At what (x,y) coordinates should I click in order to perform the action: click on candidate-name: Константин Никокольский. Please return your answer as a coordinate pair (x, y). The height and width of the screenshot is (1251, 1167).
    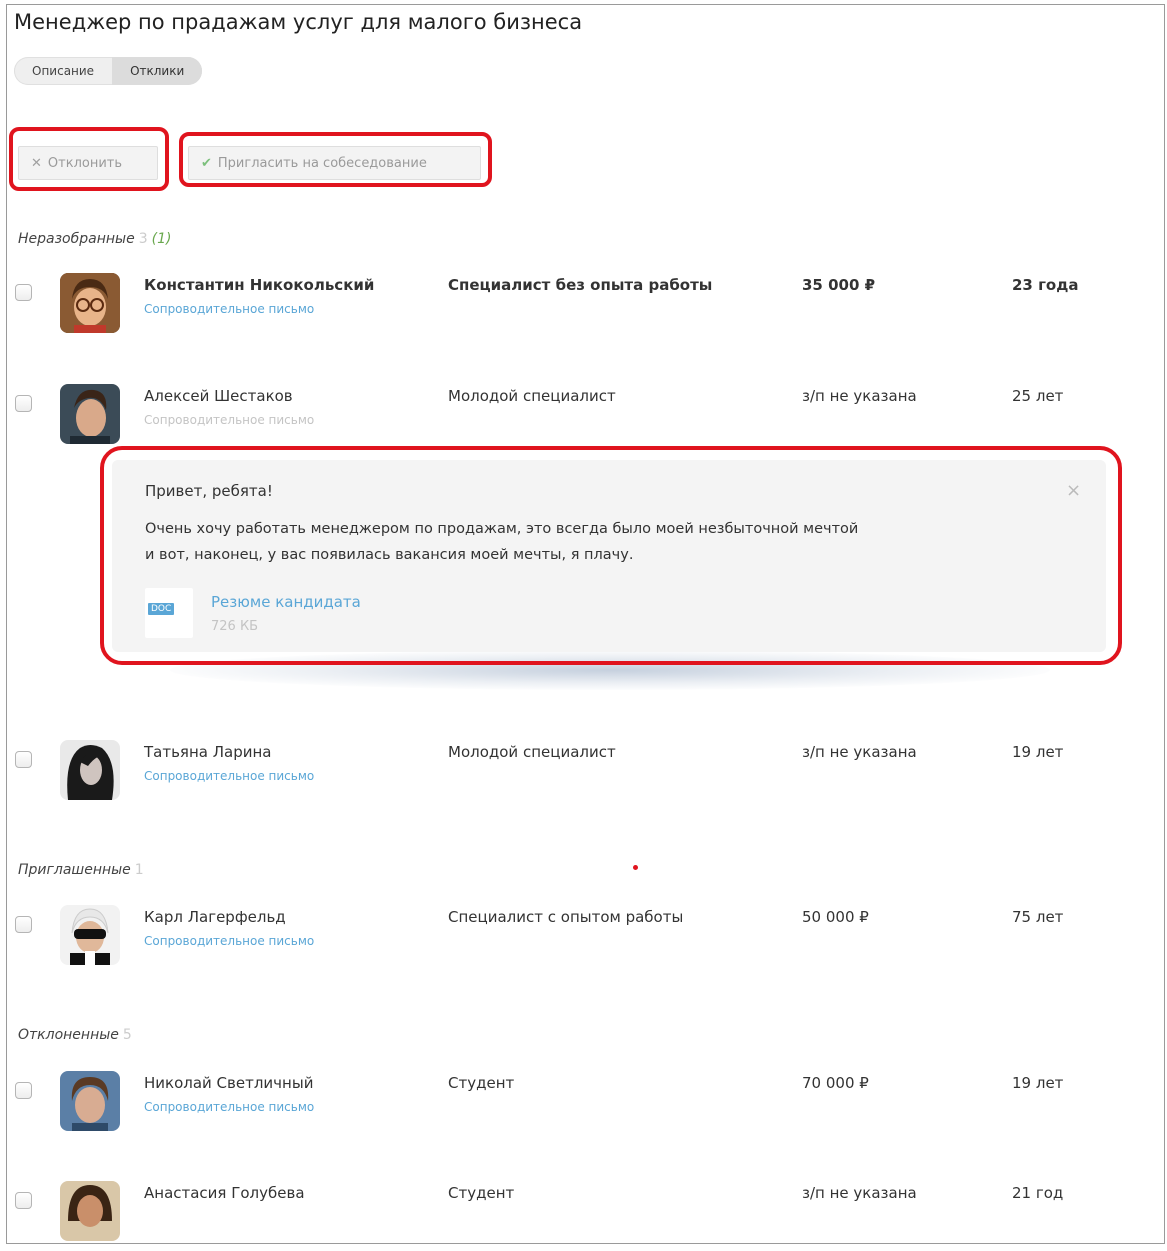
    Looking at the image, I should click on (259, 285).